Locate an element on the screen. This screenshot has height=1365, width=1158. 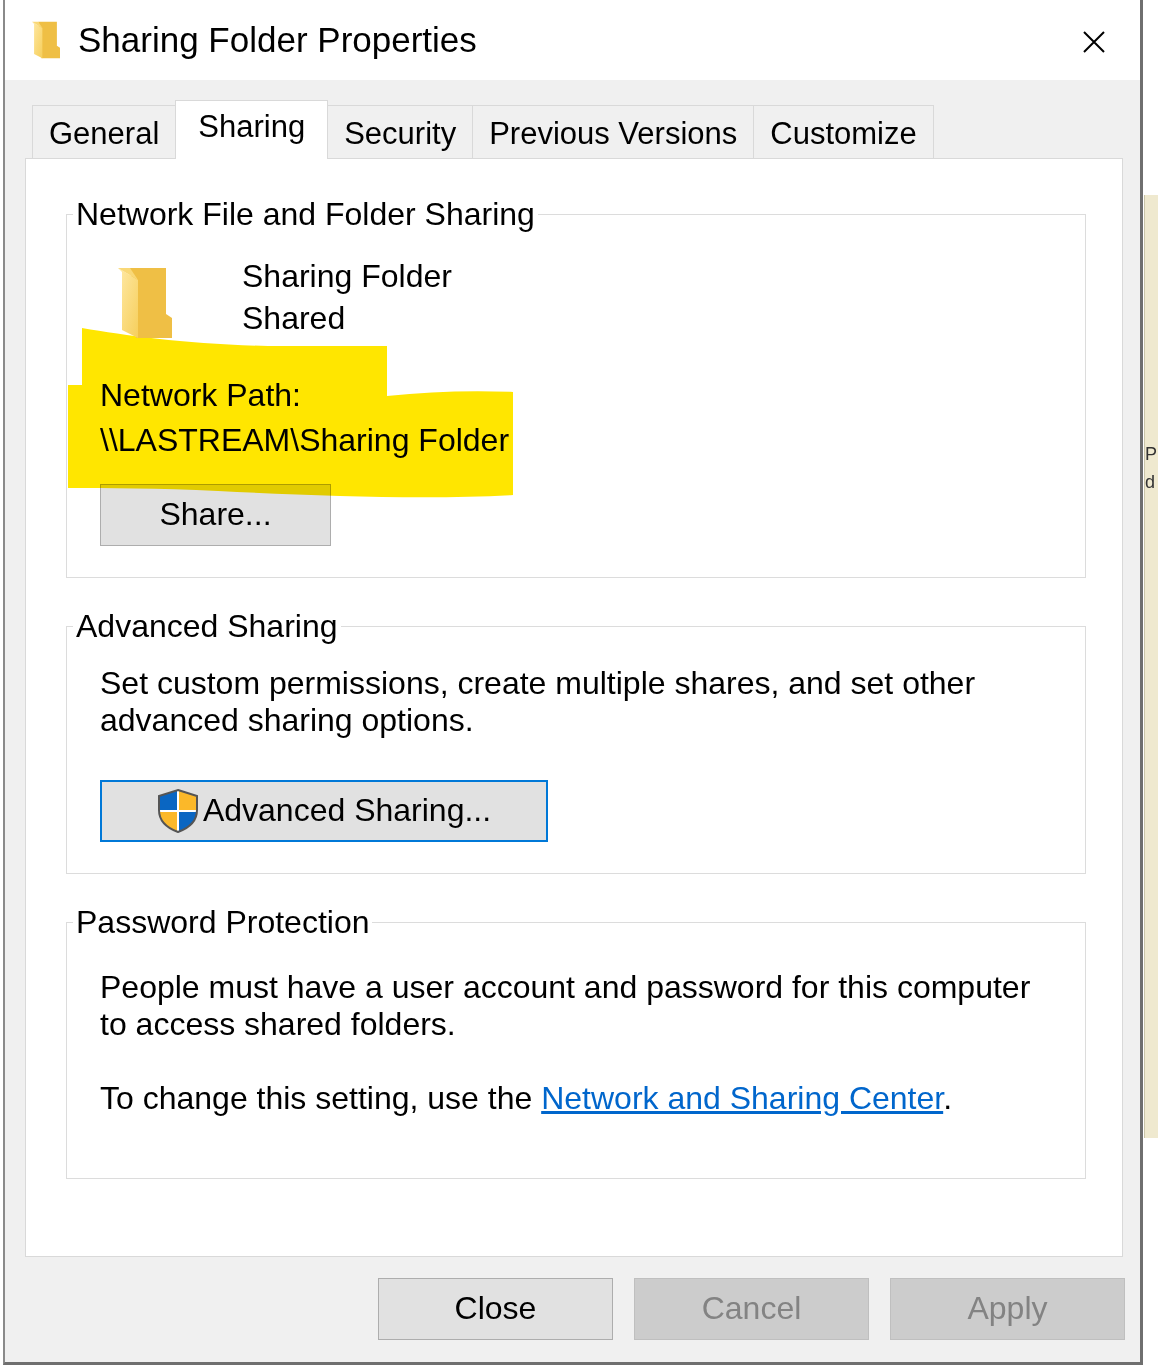
group-title: Network File and Folder Sharing is located at coordinates (305, 214).